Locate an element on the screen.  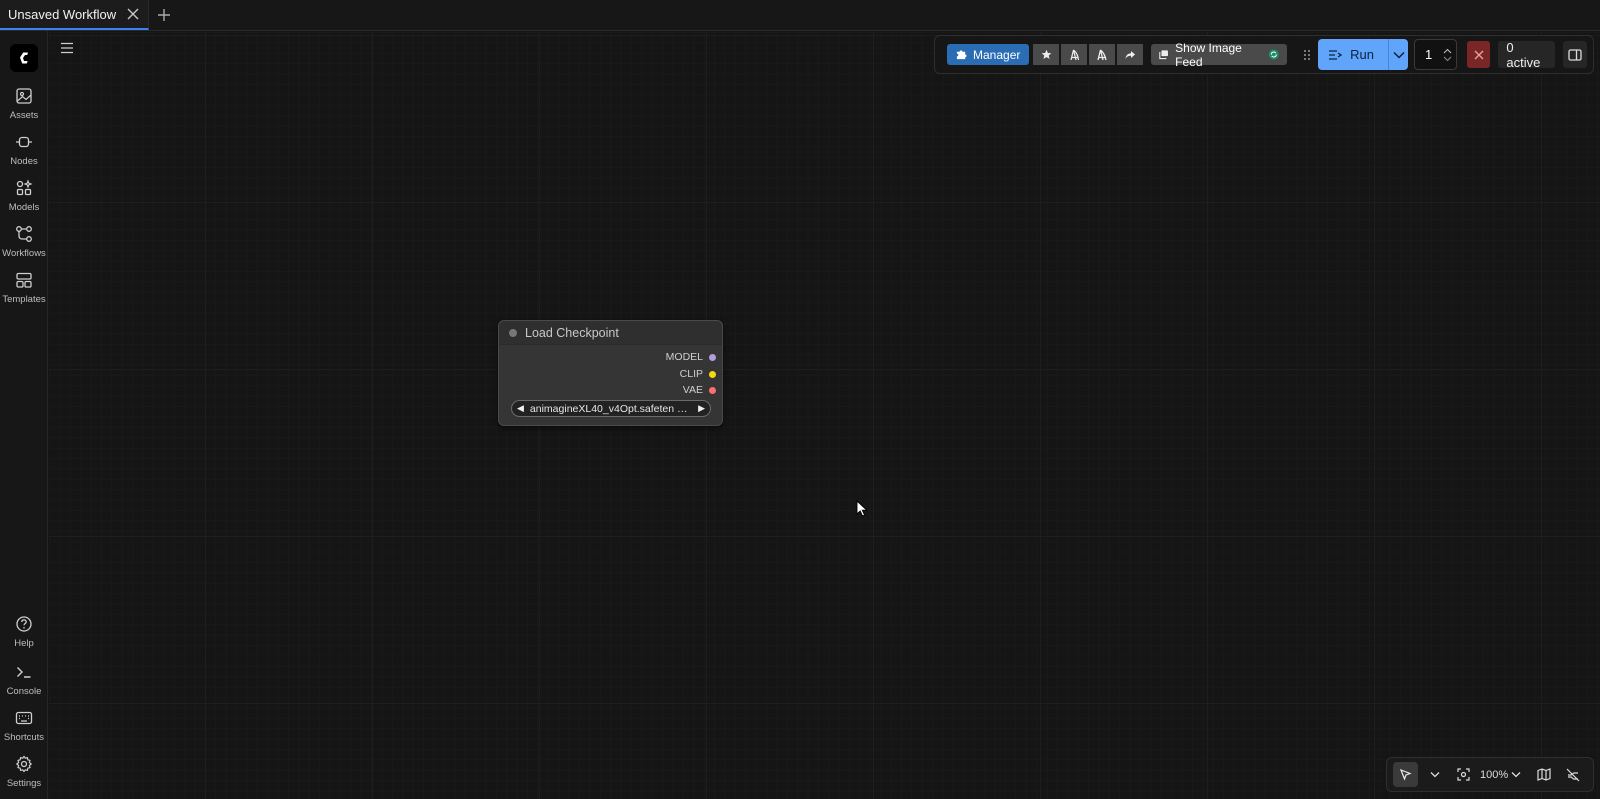
node-output-clip: CLIP is located at coordinates (698, 374).